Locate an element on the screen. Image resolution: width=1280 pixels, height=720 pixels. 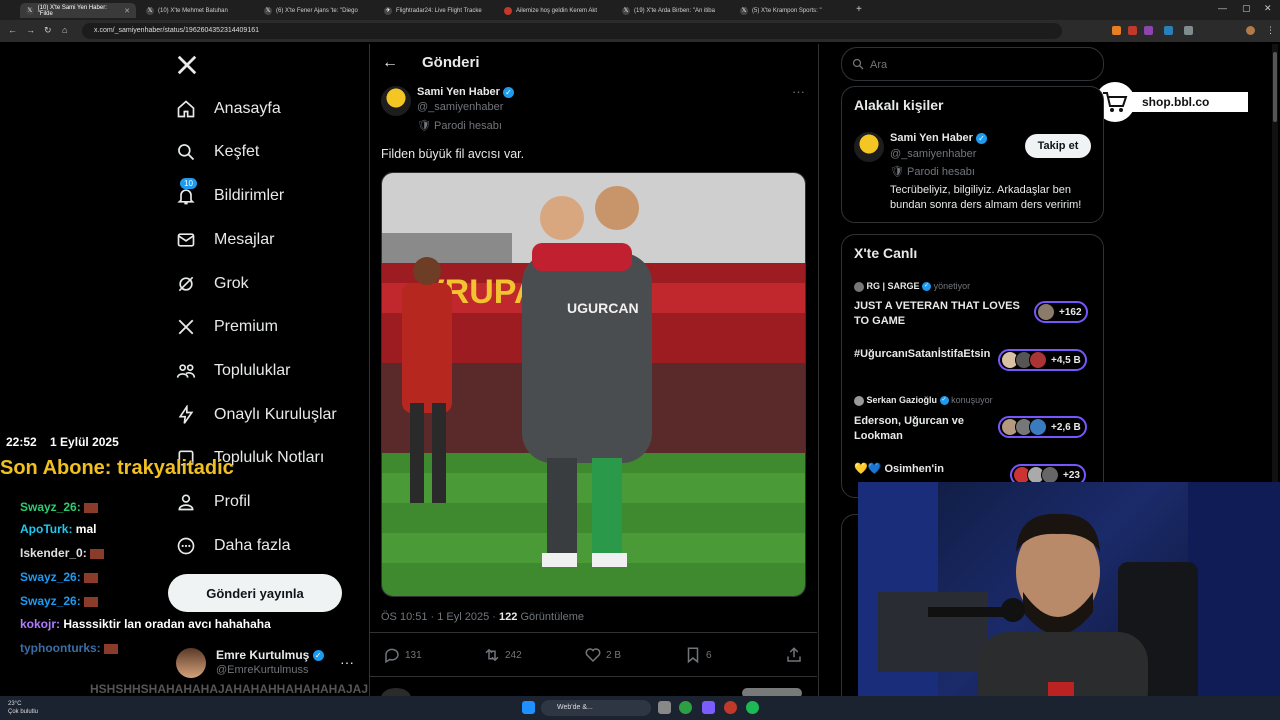
scrollbar-thumb is located at coordinates (1275, 87).